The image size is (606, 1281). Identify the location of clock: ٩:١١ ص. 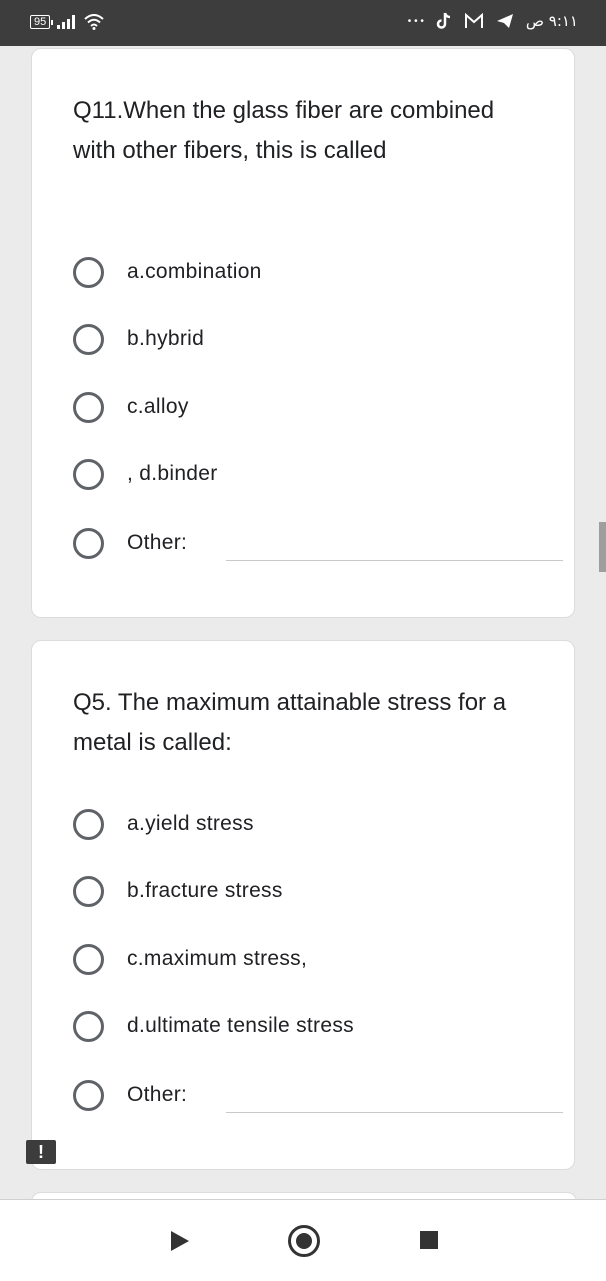
(551, 21).